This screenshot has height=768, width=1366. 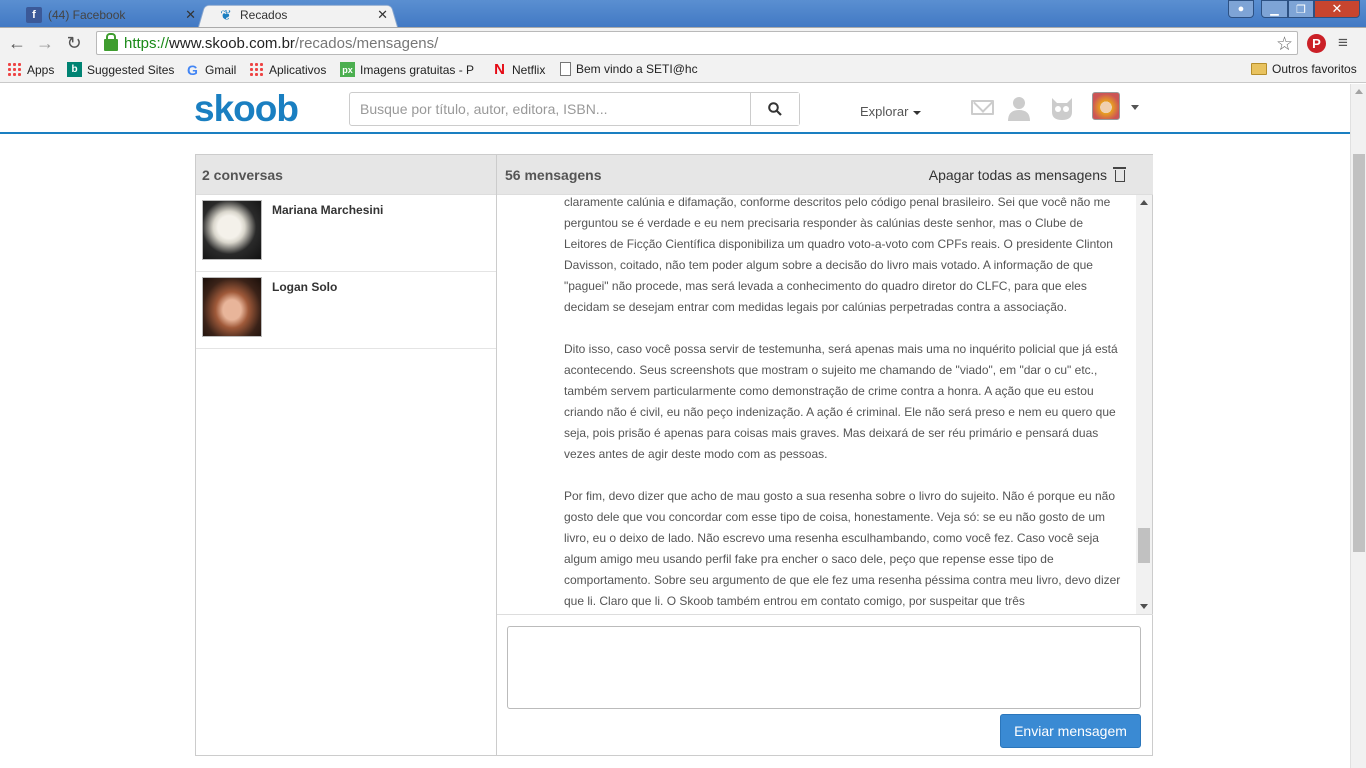 I want to click on bookmark-label: Gmail, so click(x=221, y=69).